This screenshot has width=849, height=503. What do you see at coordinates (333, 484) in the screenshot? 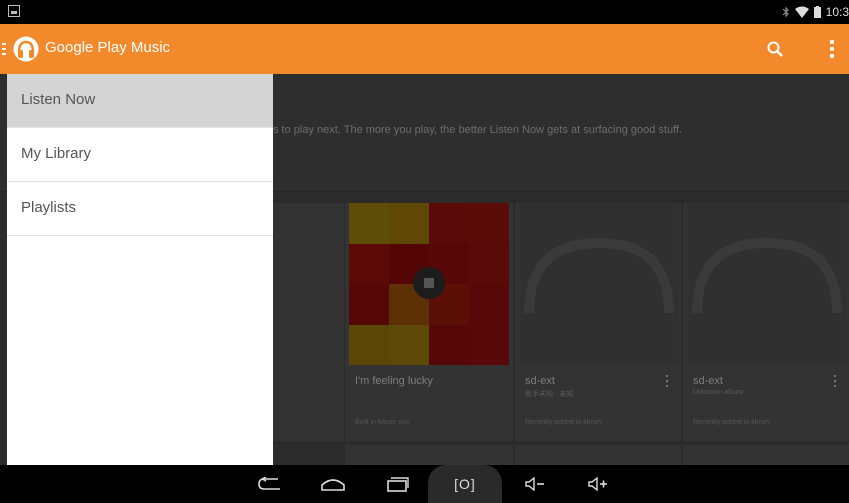
I see `home-icon` at bounding box center [333, 484].